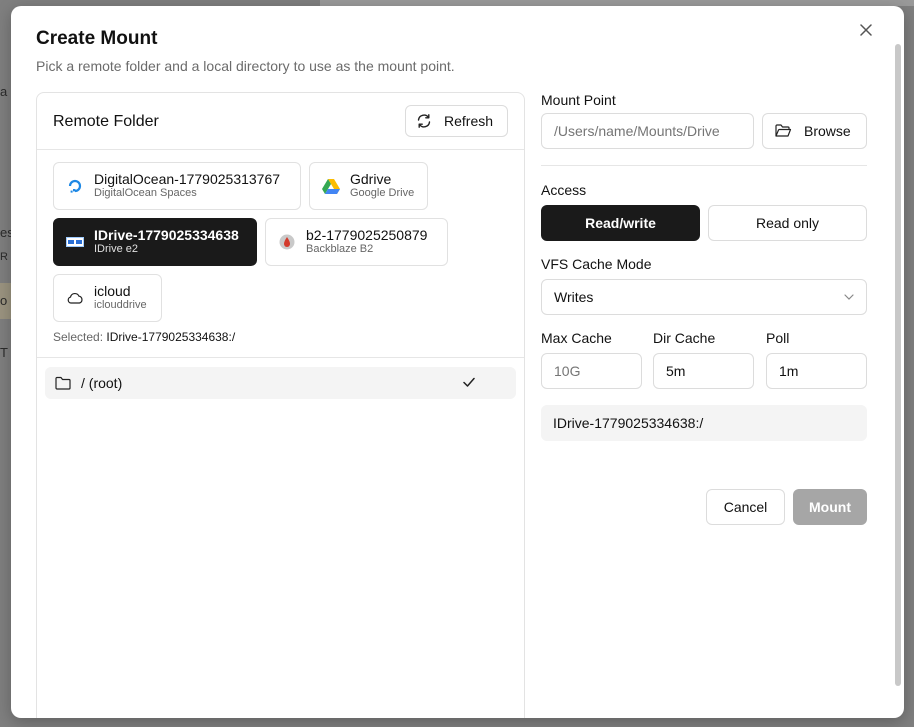  Describe the element at coordinates (424, 121) in the screenshot. I see `refresh-icon` at that location.